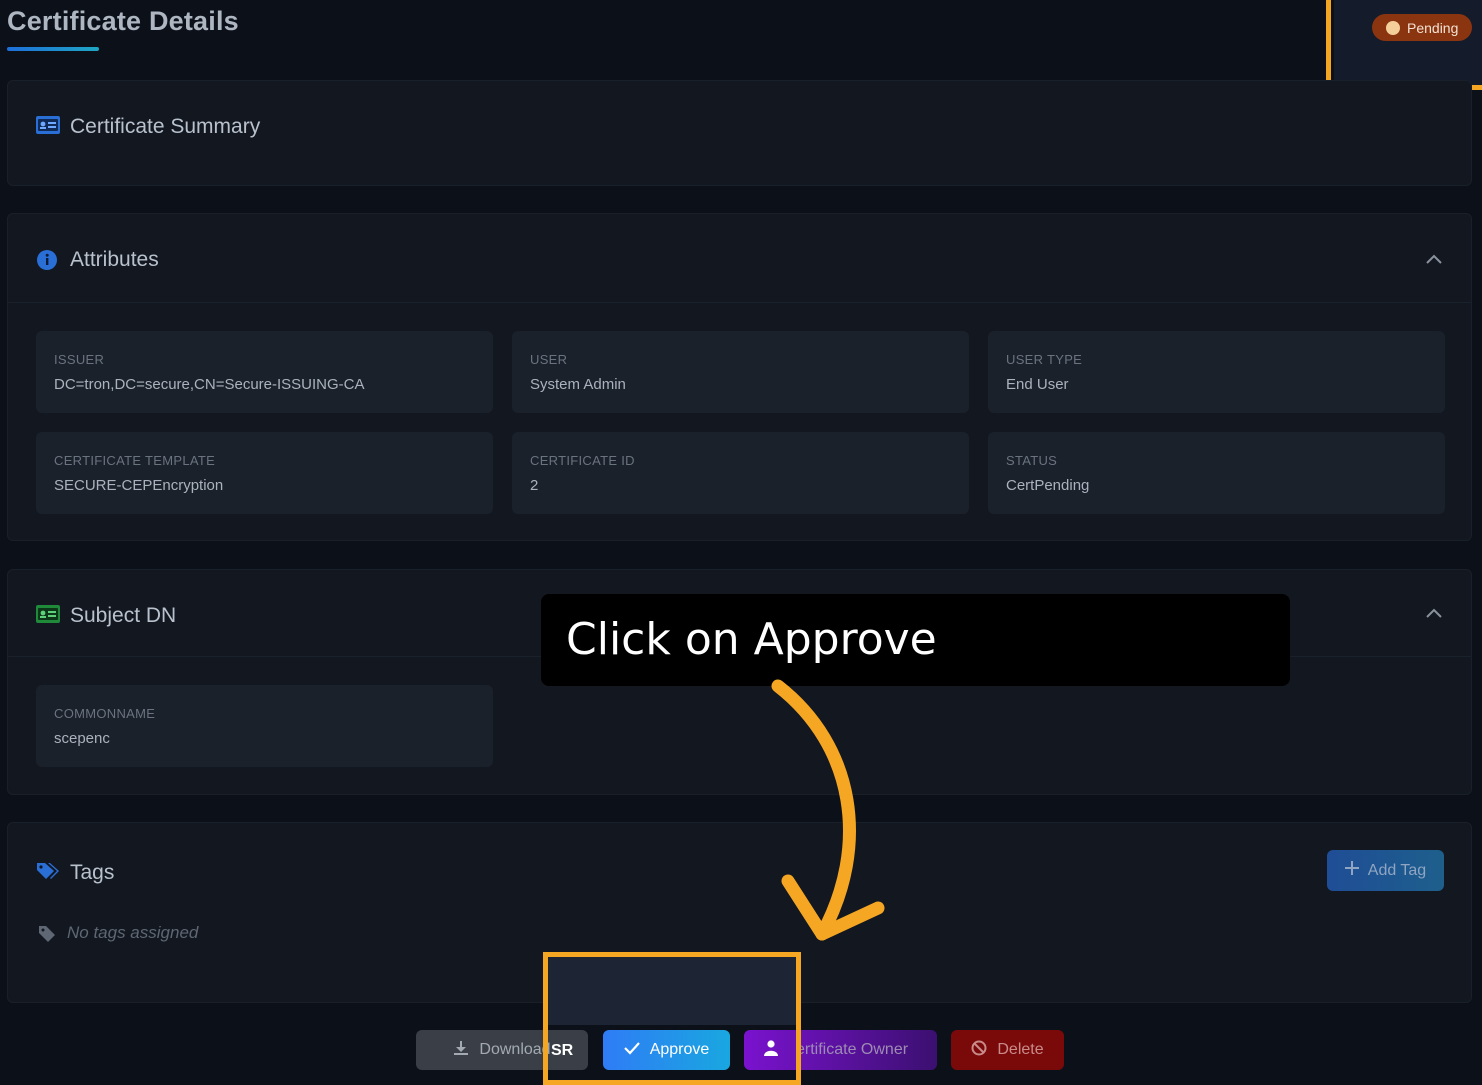 This screenshot has height=1085, width=1482. What do you see at coordinates (979, 1050) in the screenshot?
I see `ban-icon` at bounding box center [979, 1050].